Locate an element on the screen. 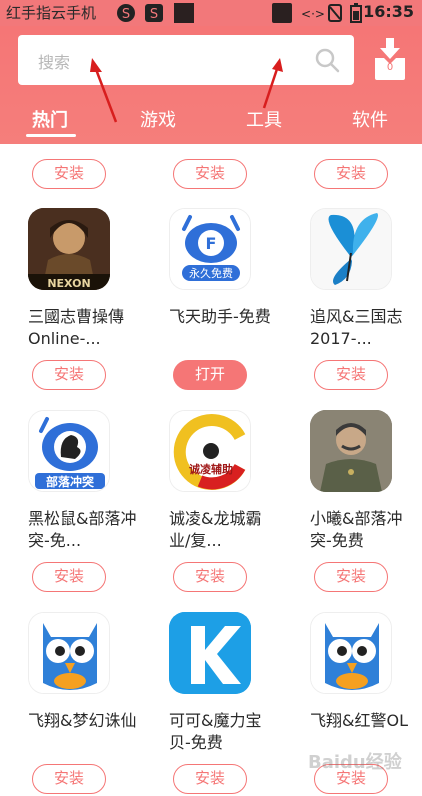 Image resolution: width=422 pixels, height=796 pixels. no-sim-icon is located at coordinates (335, 15).